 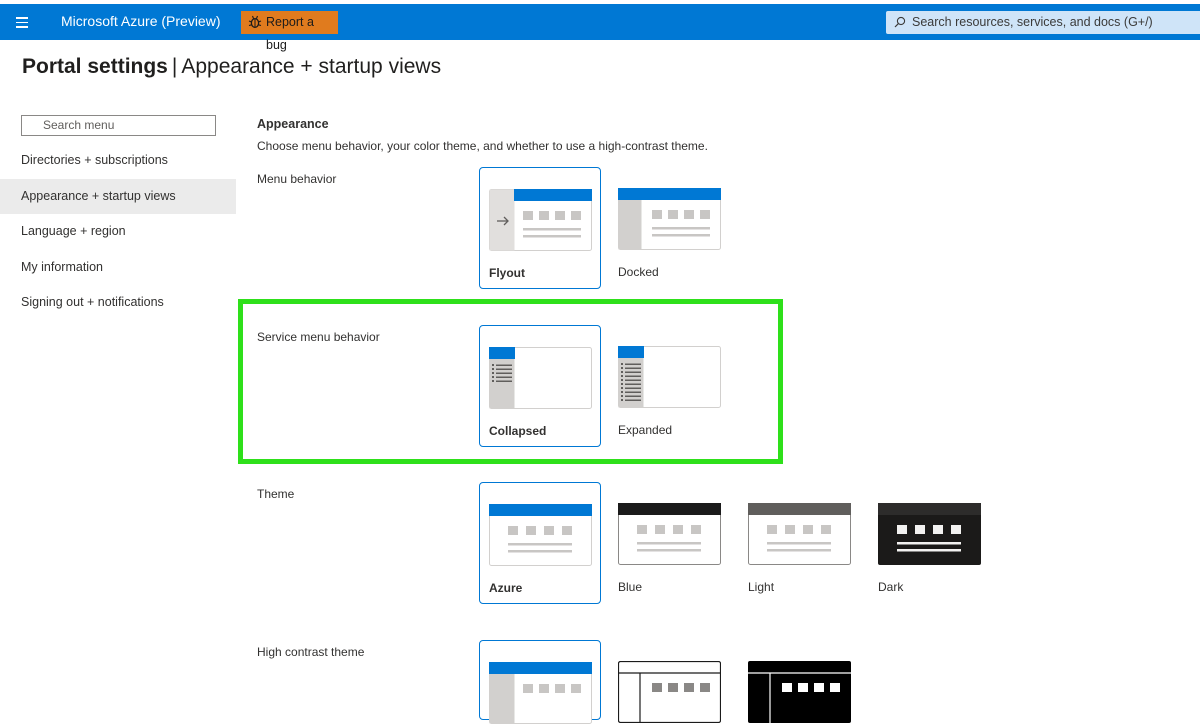 I want to click on section-heading: Appearance, so click(x=293, y=124).